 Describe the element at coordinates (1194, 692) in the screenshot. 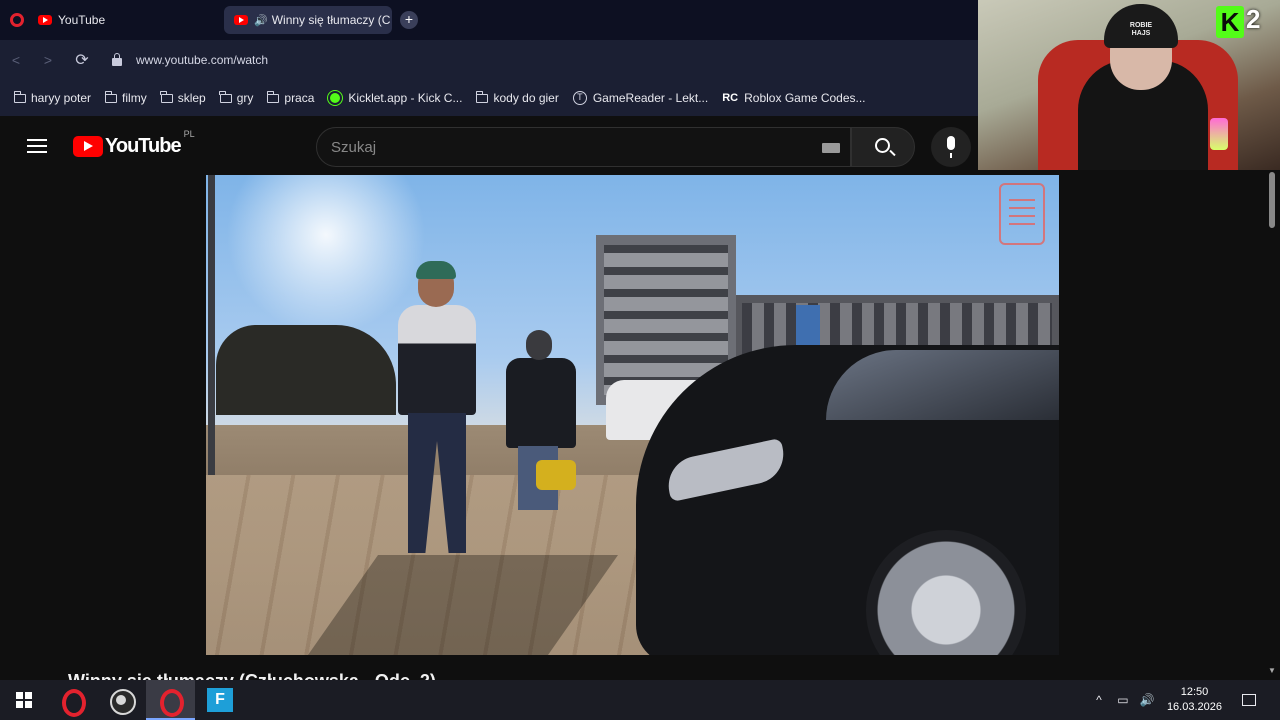

I see `clock-time: 12:50` at that location.